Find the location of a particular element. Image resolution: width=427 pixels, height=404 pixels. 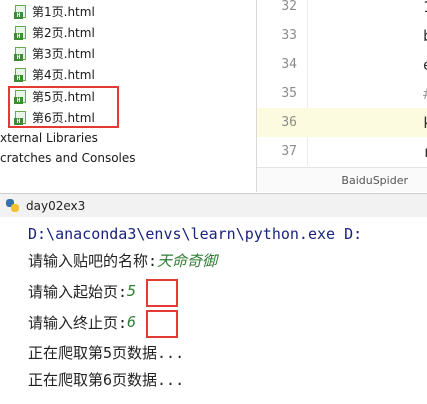

line-number: 34 is located at coordinates (289, 64).